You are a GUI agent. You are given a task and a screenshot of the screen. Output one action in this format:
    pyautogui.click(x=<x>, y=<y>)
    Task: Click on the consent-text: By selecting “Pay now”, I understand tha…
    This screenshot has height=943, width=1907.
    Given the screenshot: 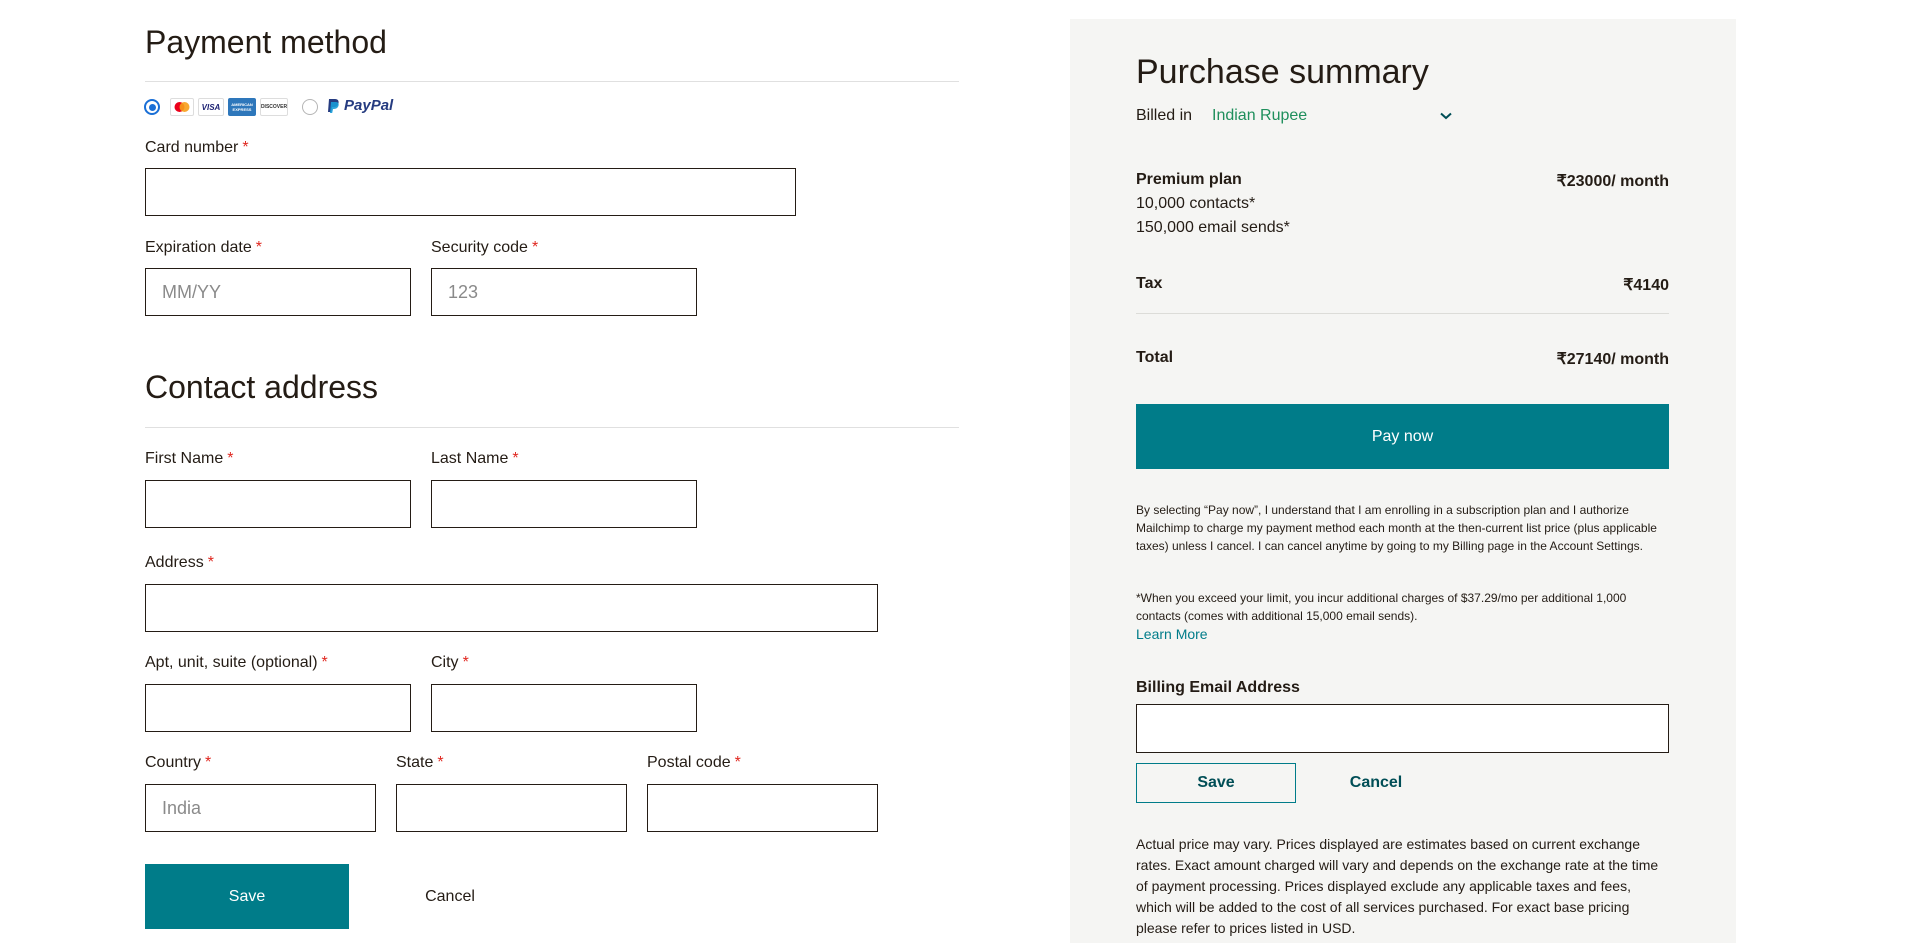 What is the action you would take?
    pyautogui.click(x=1396, y=528)
    